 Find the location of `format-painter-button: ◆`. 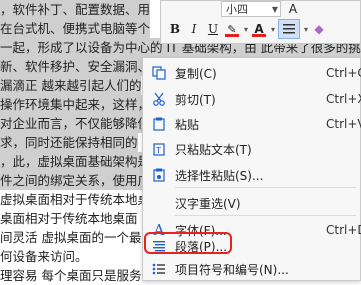

format-painter-button: ◆ is located at coordinates (319, 29).